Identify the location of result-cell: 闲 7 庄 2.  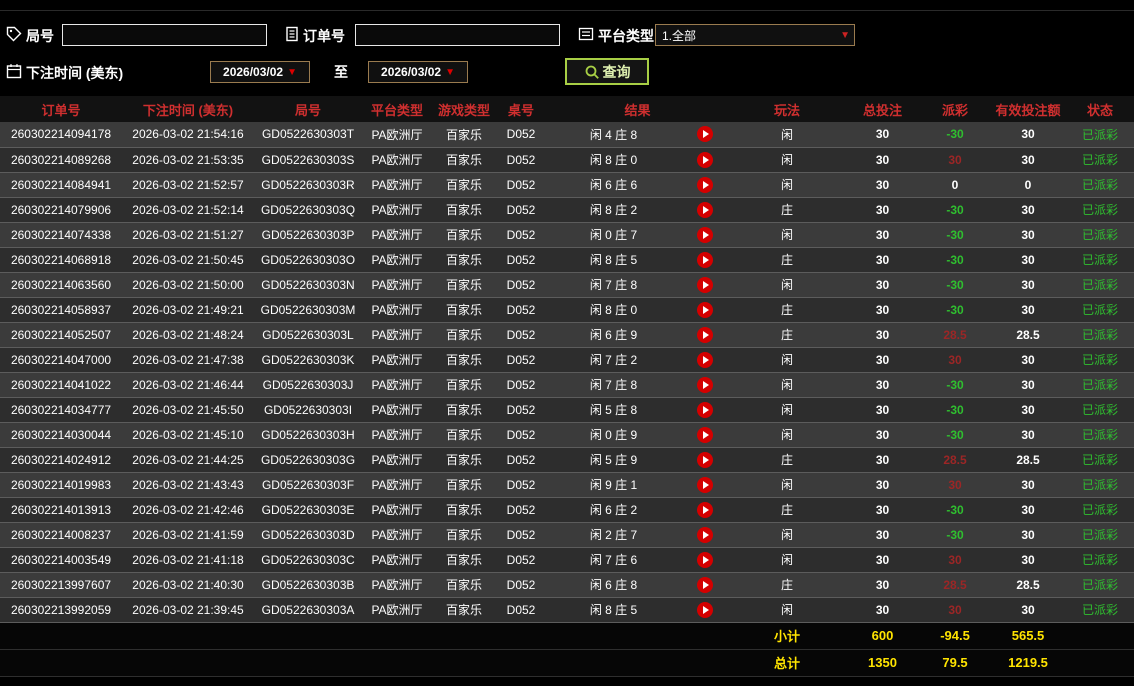
(613, 360).